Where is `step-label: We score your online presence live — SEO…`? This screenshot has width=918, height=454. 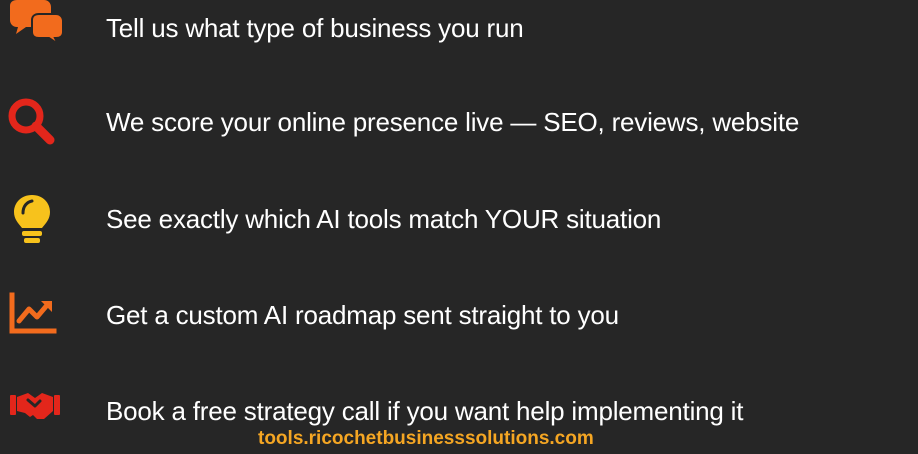 step-label: We score your online presence live — SEO… is located at coordinates (453, 122).